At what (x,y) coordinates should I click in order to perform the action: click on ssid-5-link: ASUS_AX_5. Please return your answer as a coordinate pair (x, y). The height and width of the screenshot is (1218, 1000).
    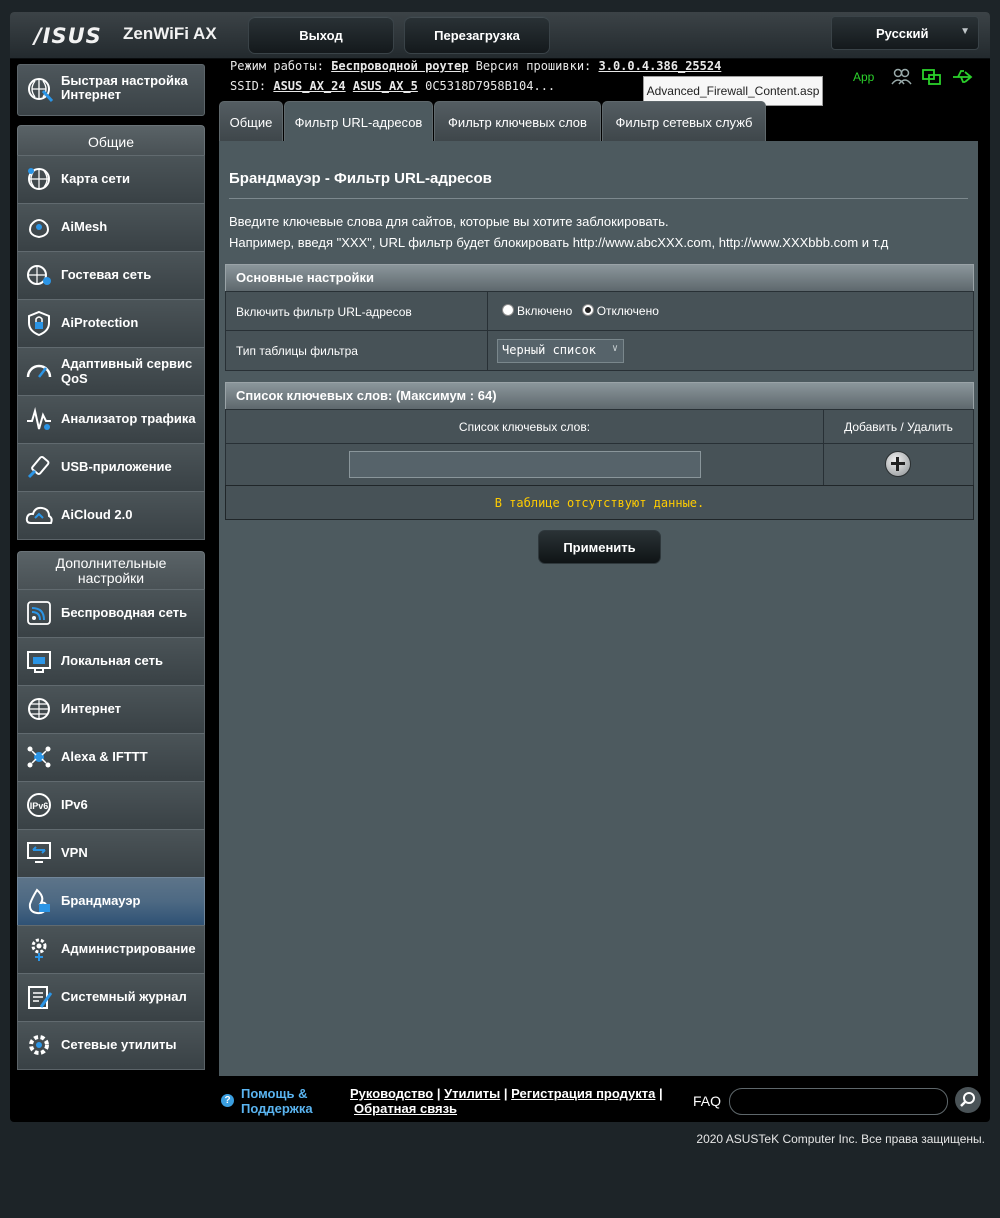
    Looking at the image, I should click on (385, 86).